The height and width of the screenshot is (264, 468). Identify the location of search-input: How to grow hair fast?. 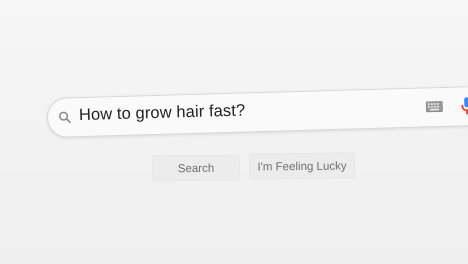
(162, 113).